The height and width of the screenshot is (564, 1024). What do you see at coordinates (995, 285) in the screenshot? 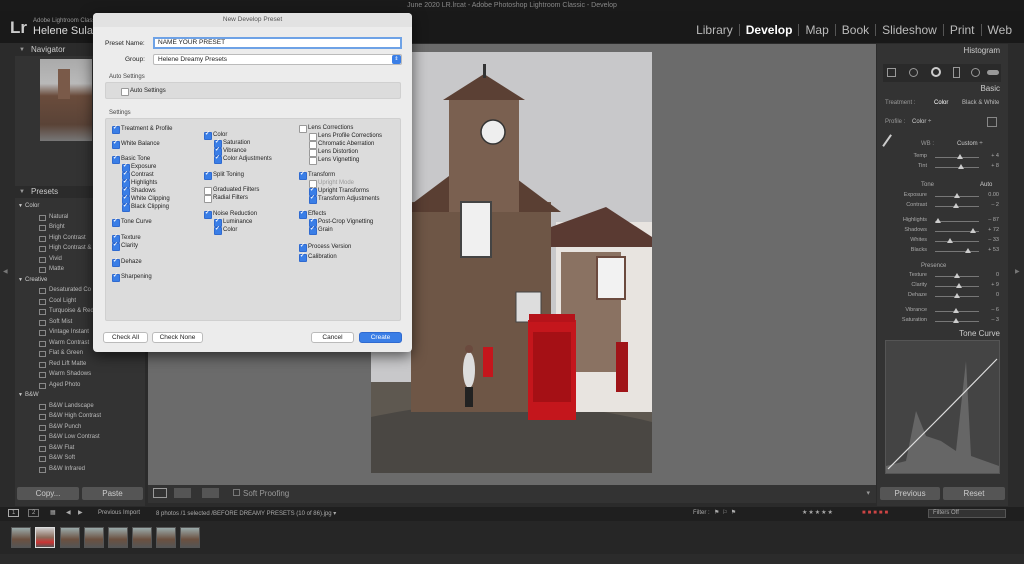
I see `slider-value: + 9` at bounding box center [995, 285].